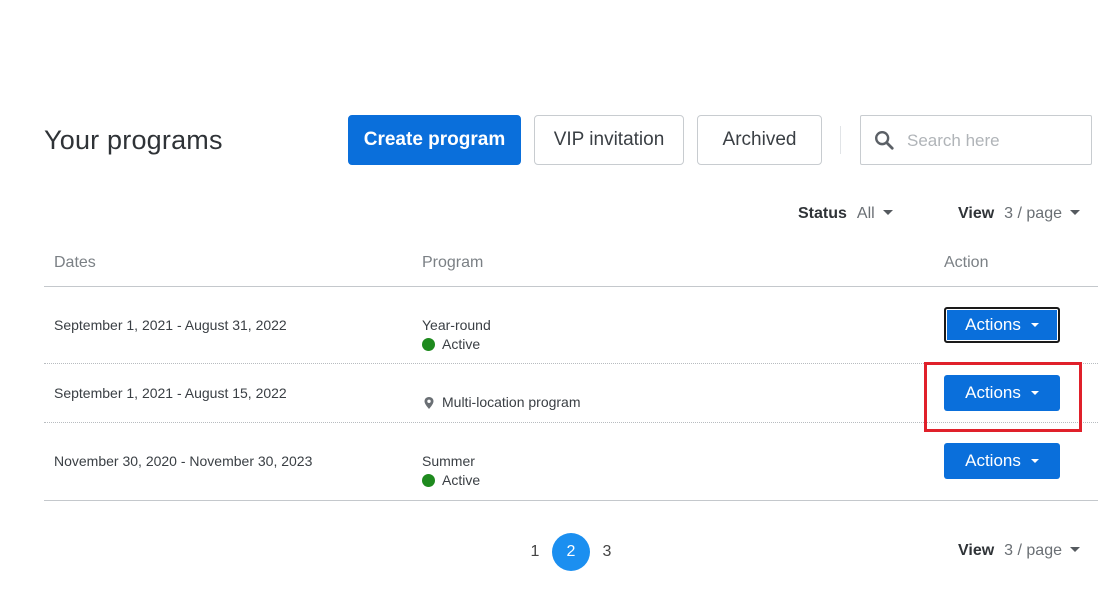  Describe the element at coordinates (884, 140) in the screenshot. I see `search-icon` at that location.